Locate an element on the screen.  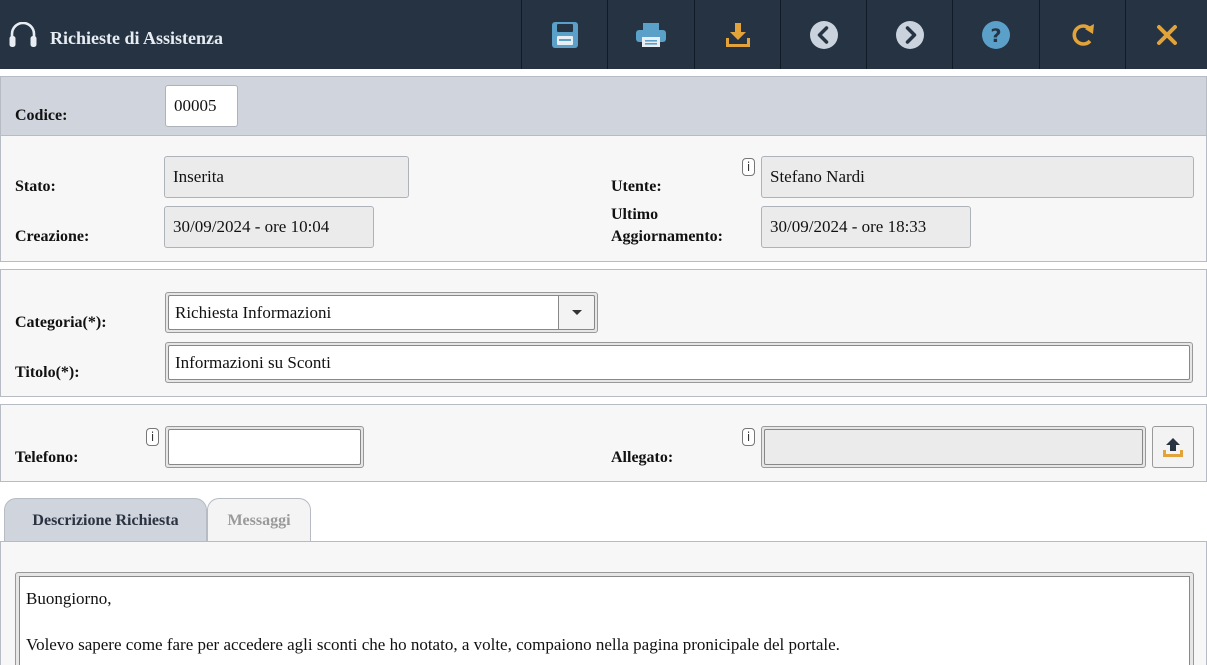
headset-icon is located at coordinates (23, 34).